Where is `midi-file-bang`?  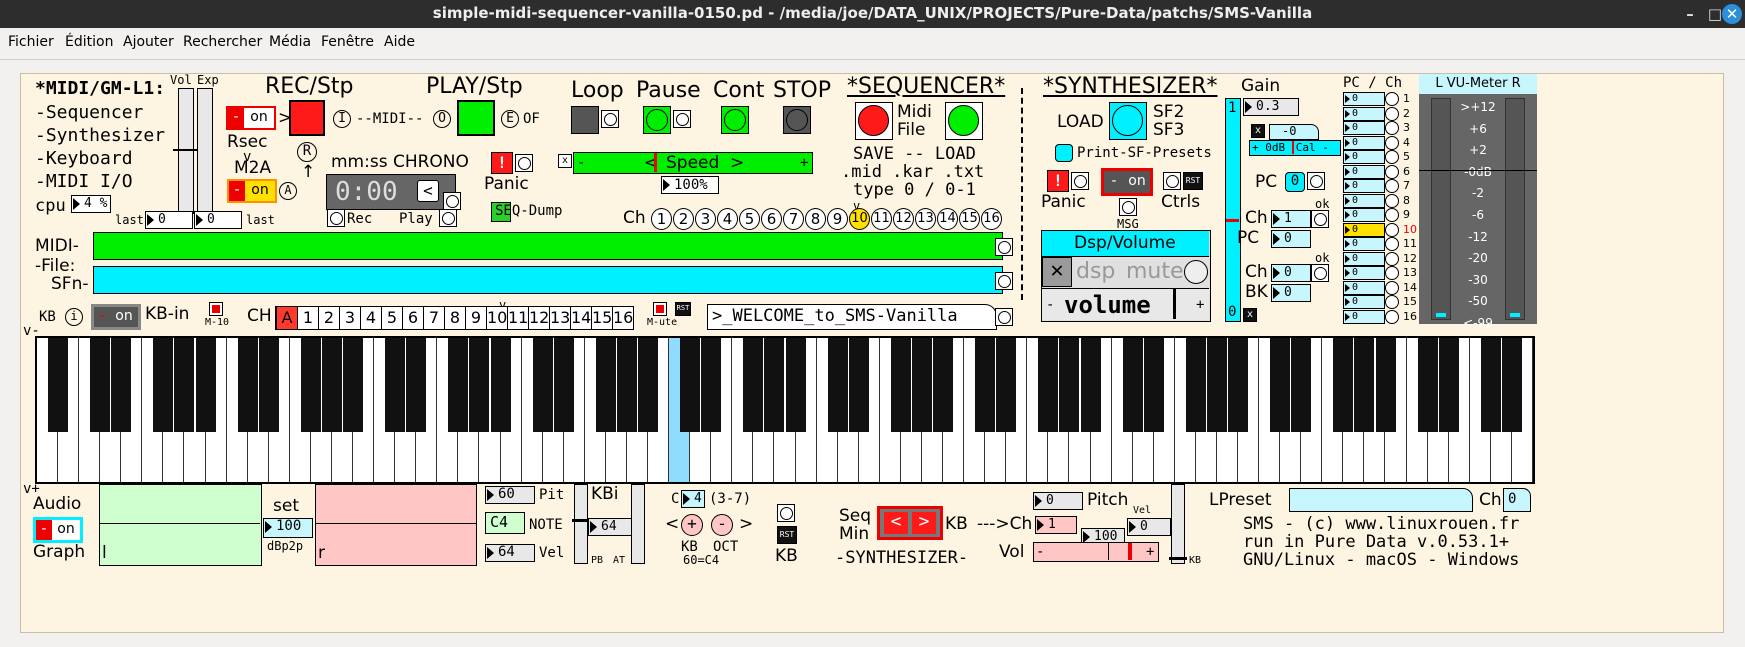 midi-file-bang is located at coordinates (1004, 247).